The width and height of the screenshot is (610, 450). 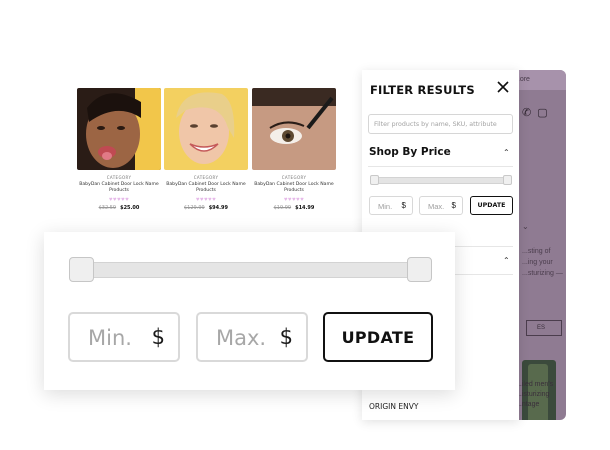 What do you see at coordinates (503, 87) in the screenshot?
I see `close-icon` at bounding box center [503, 87].